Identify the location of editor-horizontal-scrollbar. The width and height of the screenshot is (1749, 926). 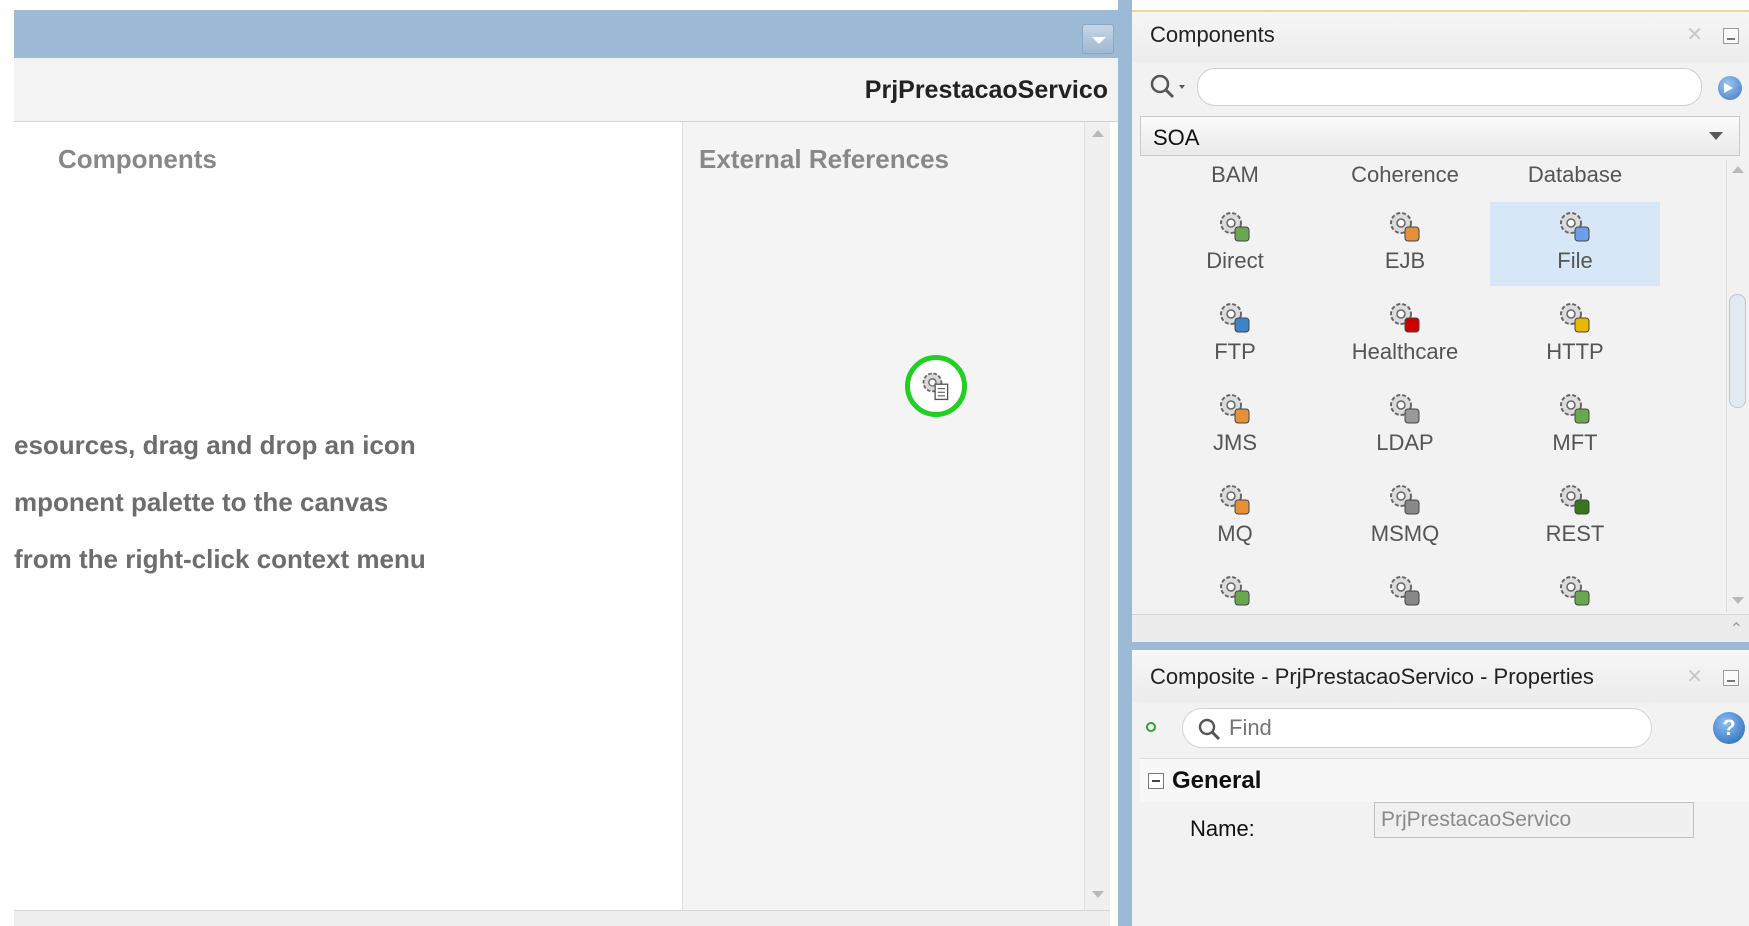
(562, 918).